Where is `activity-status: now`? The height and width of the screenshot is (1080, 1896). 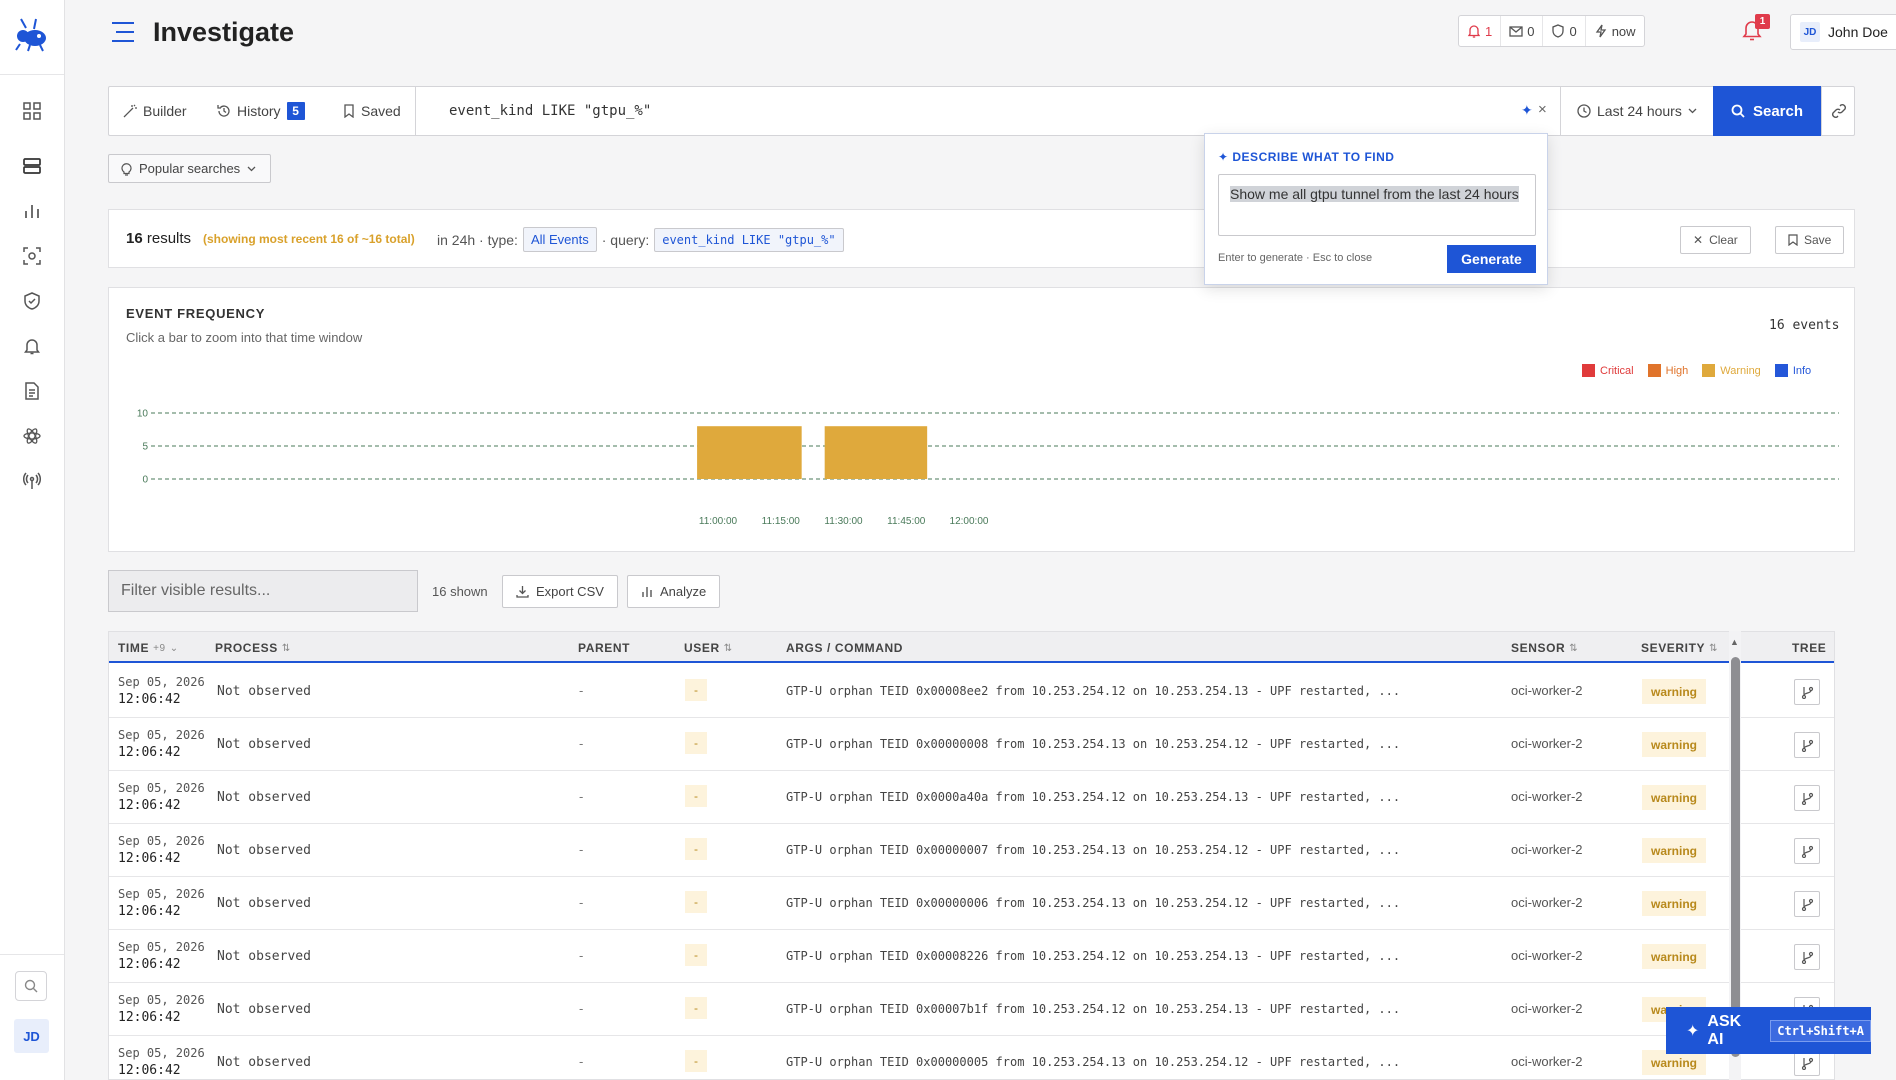
activity-status: now is located at coordinates (1615, 31).